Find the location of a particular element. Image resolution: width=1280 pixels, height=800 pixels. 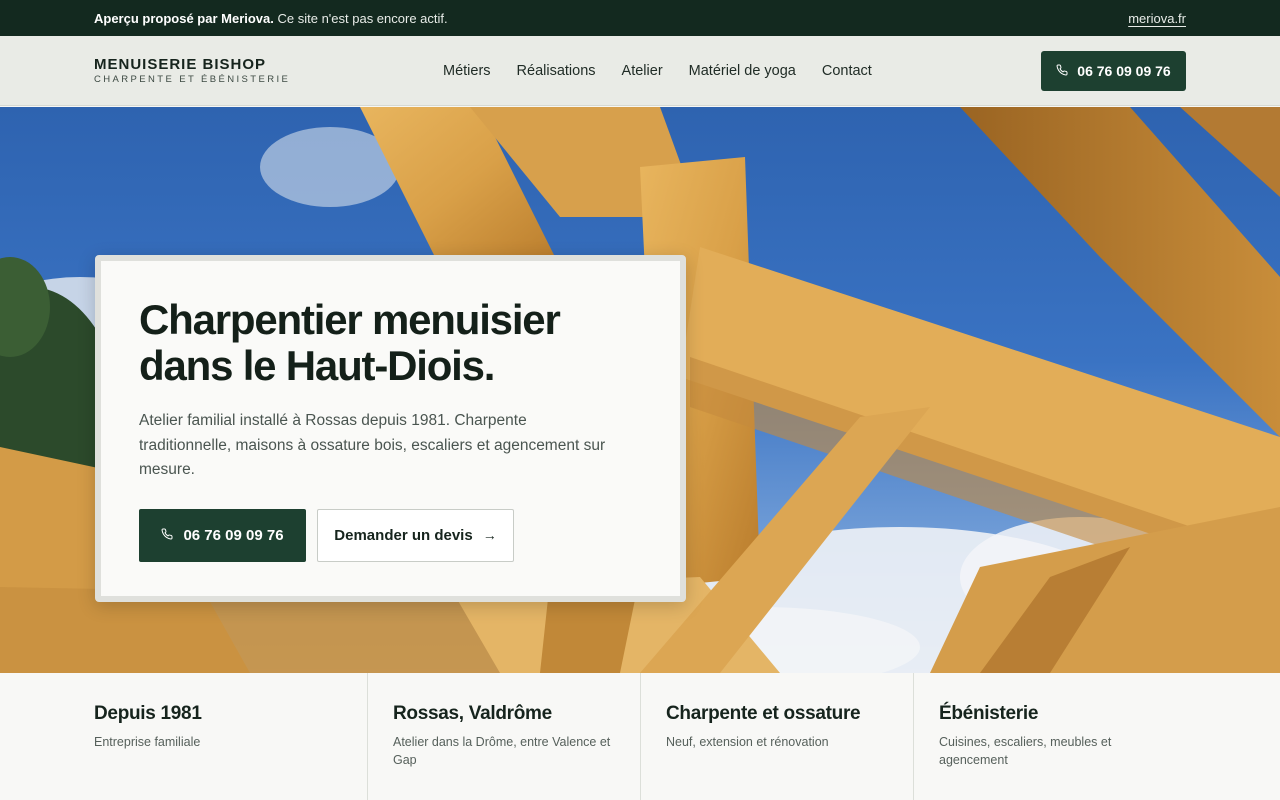

nav-item-metiers: Métiers is located at coordinates (467, 71).